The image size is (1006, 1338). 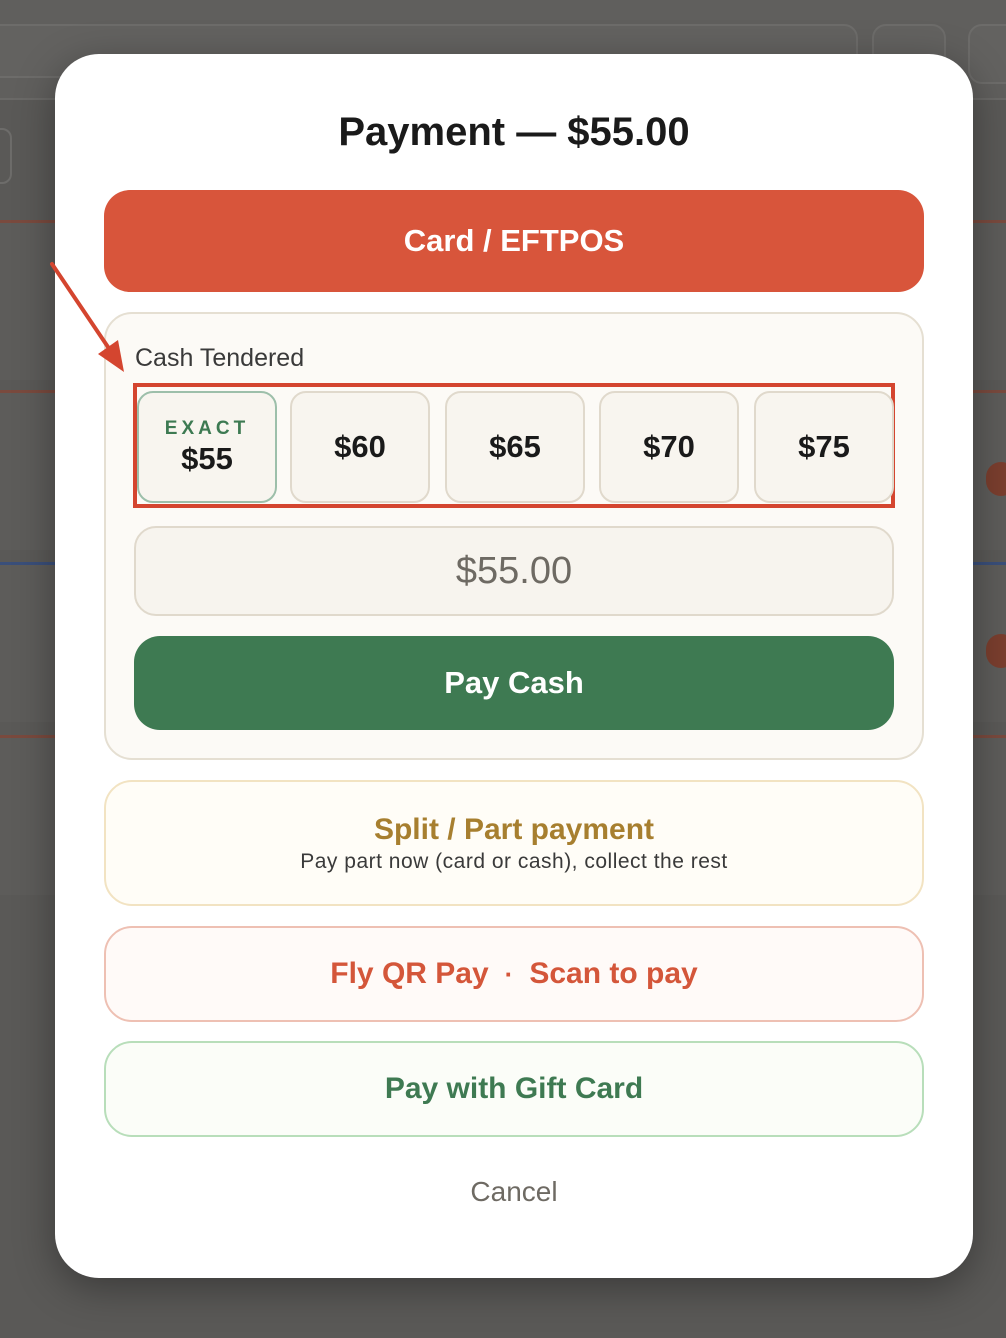 What do you see at coordinates (207, 428) in the screenshot?
I see `exact-tag: EXACT` at bounding box center [207, 428].